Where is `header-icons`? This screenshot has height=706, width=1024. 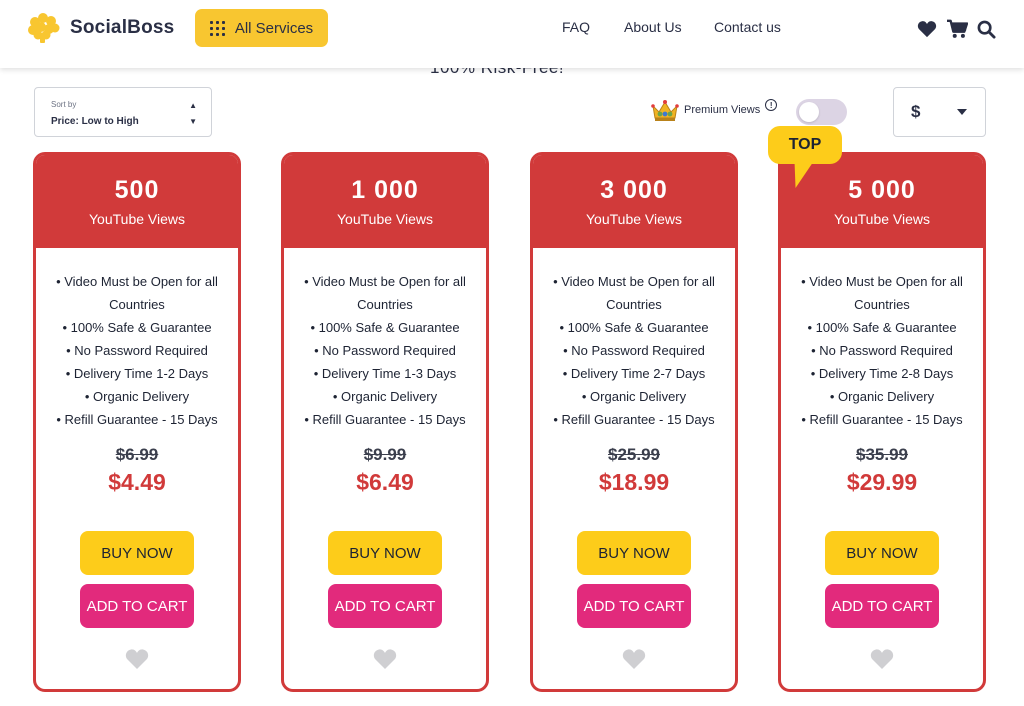
header-icons is located at coordinates (956, 29).